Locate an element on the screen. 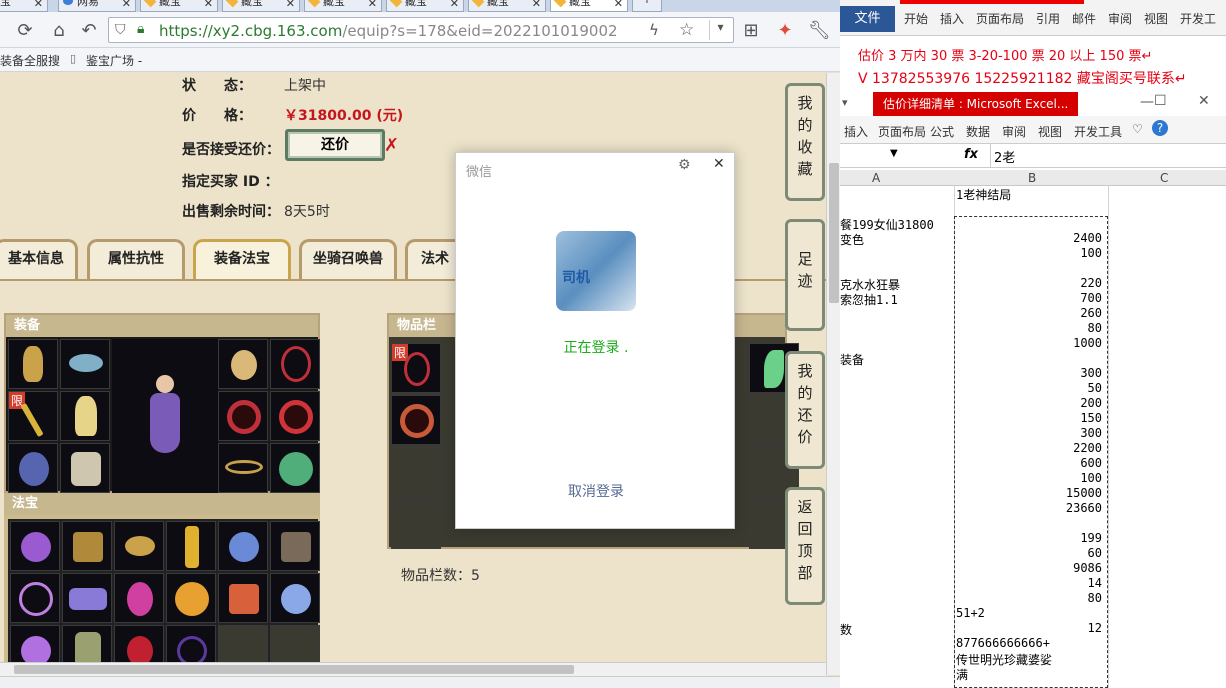 The width and height of the screenshot is (1226, 688). column-header: B is located at coordinates (1032, 178).